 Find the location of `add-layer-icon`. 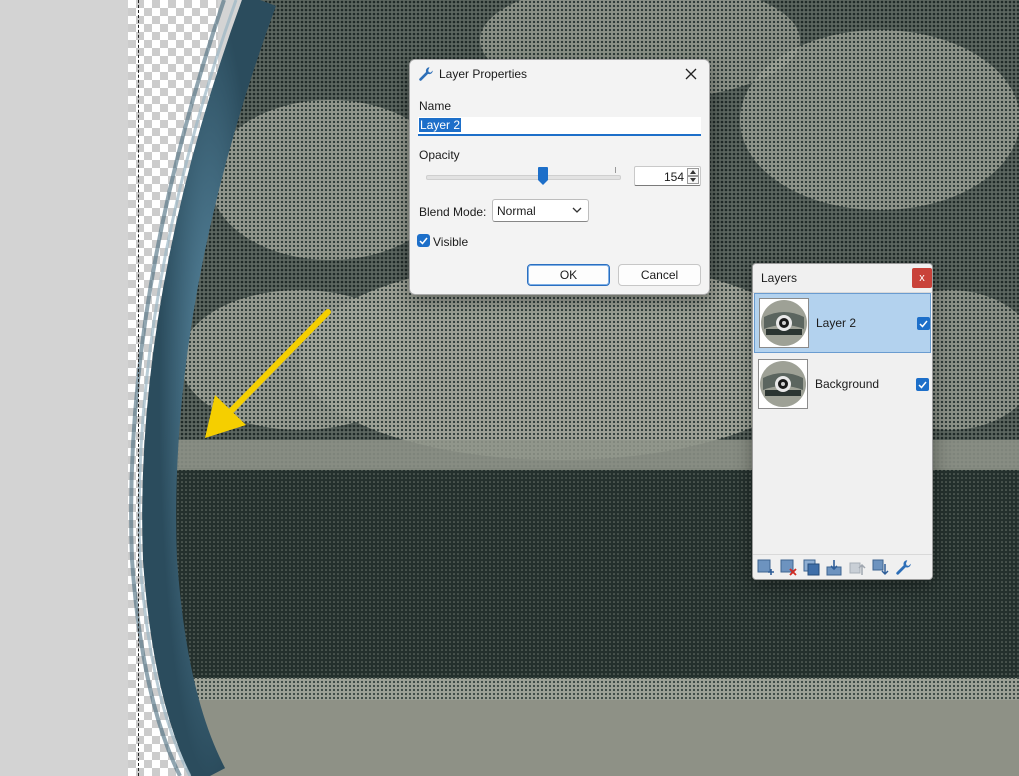

add-layer-icon is located at coordinates (765, 567).